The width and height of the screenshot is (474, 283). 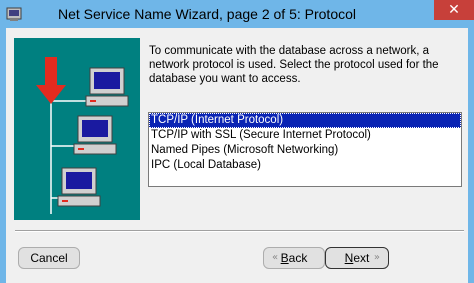 What do you see at coordinates (361, 258) in the screenshot?
I see `next-label: ext` at bounding box center [361, 258].